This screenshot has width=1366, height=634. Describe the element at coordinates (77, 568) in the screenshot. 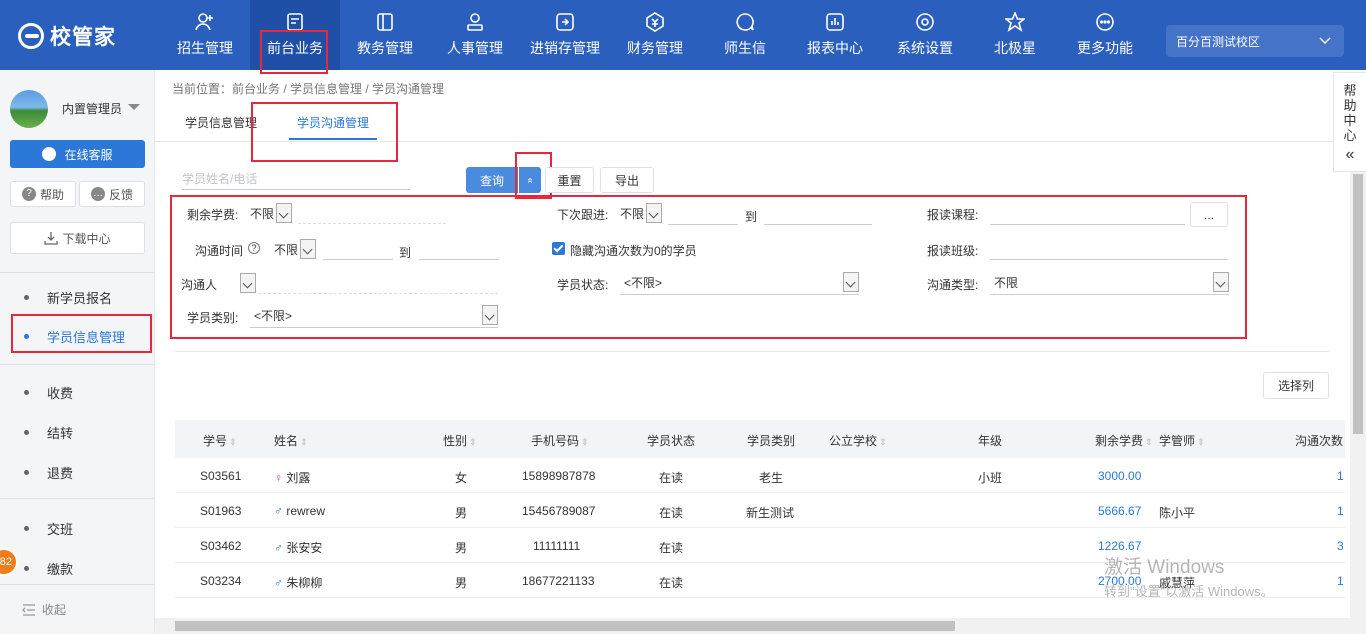

I see `menu-item-payment: 缴款` at that location.